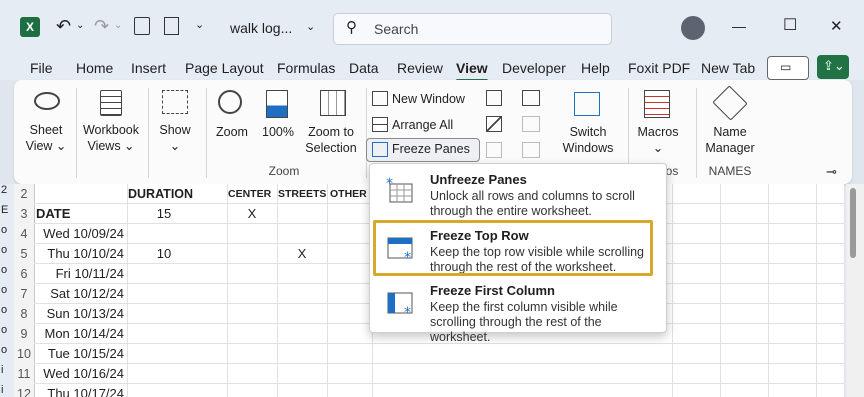 This screenshot has width=864, height=397. I want to click on cell-center-header: CENTER, so click(252, 194).